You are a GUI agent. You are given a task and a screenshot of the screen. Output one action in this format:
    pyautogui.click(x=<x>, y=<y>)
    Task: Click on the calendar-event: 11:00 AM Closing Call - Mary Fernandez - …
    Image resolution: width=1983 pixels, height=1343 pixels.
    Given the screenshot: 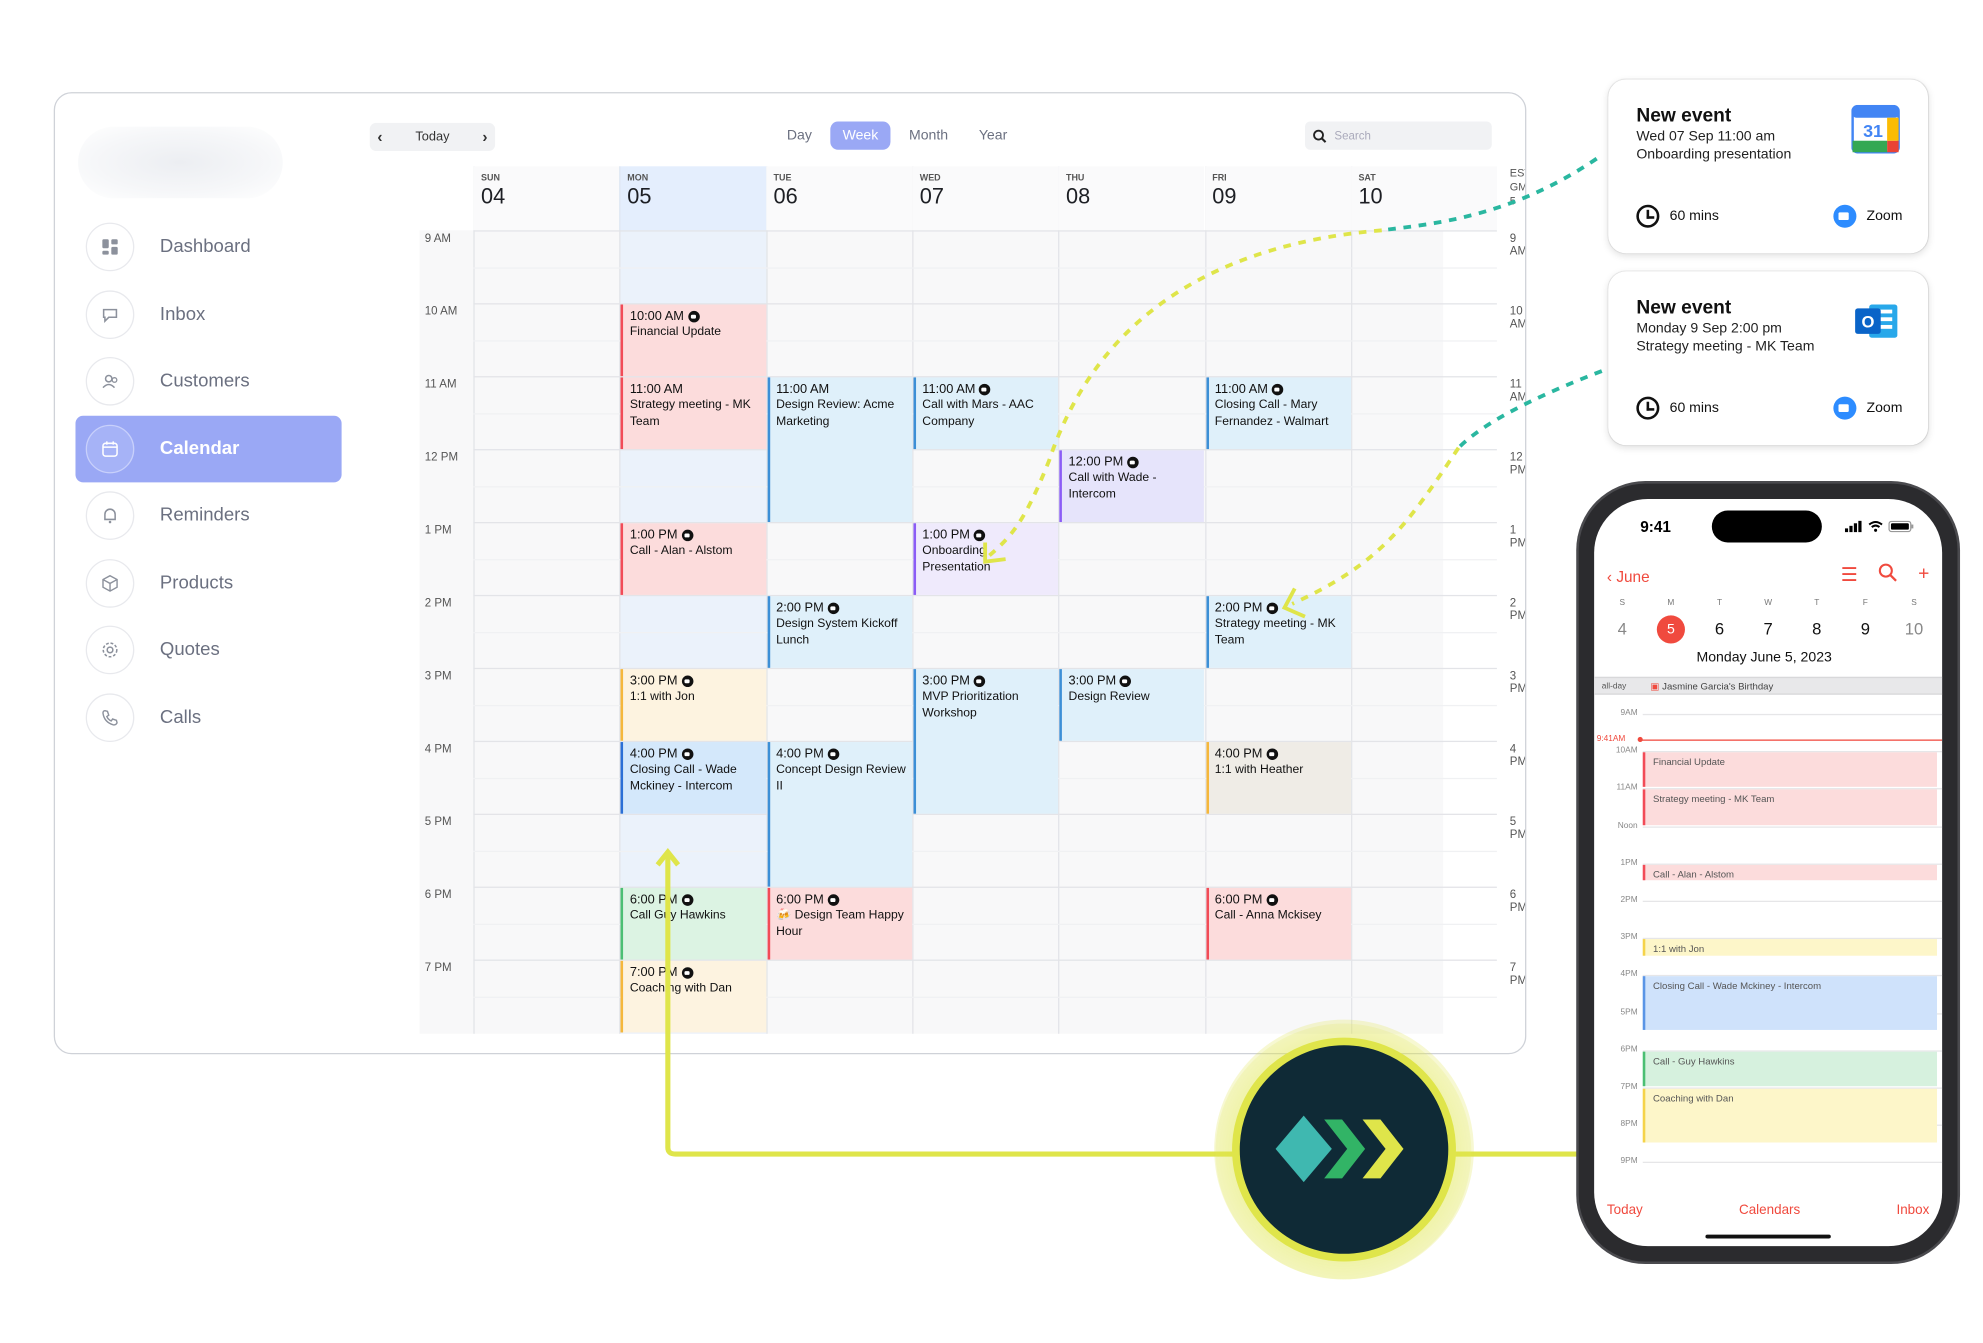 What is the action you would take?
    pyautogui.click(x=1278, y=413)
    